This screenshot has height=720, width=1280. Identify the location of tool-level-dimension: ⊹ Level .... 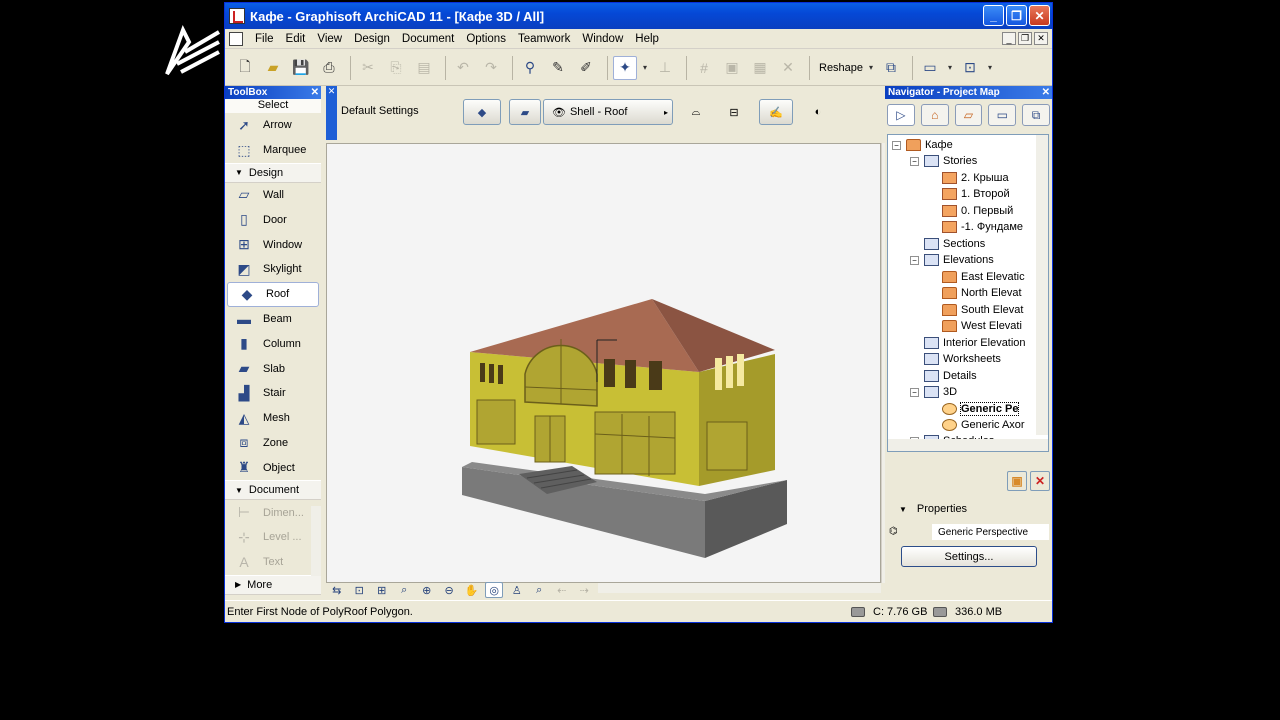
(273, 537).